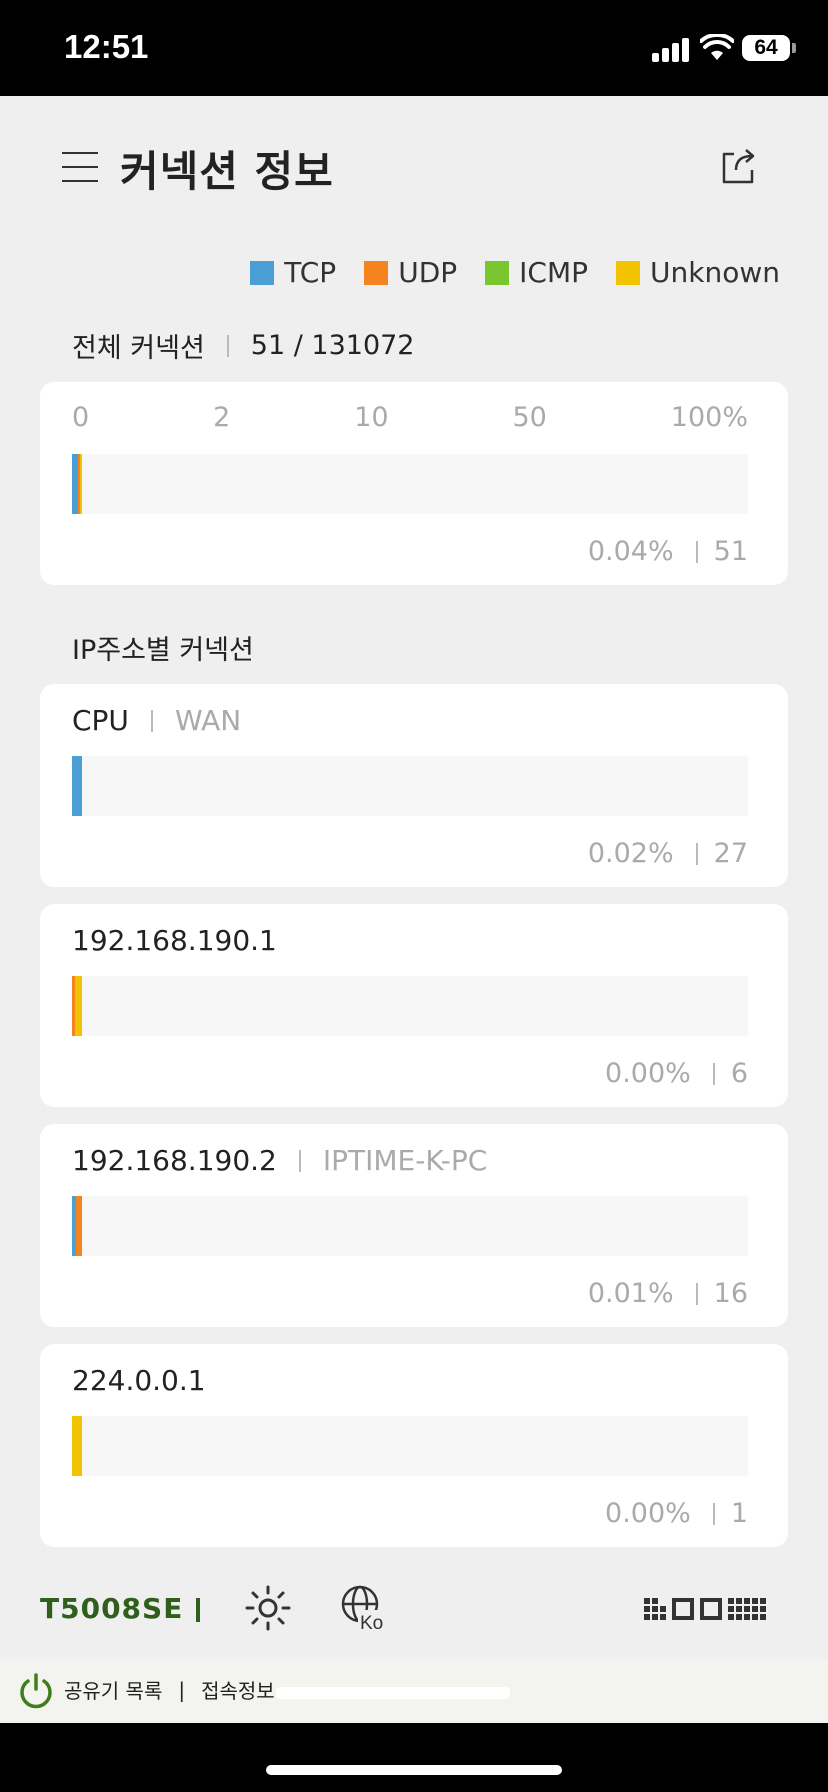  I want to click on legend-icmp: ICMP, so click(536, 272).